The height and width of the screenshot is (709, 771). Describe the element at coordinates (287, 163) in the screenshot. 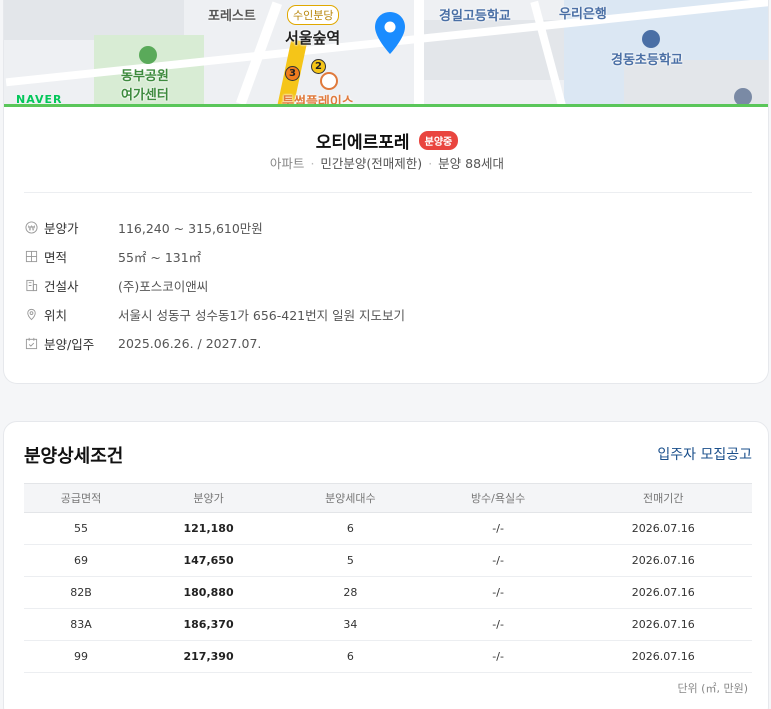

I see `listing-type: 아파트` at that location.